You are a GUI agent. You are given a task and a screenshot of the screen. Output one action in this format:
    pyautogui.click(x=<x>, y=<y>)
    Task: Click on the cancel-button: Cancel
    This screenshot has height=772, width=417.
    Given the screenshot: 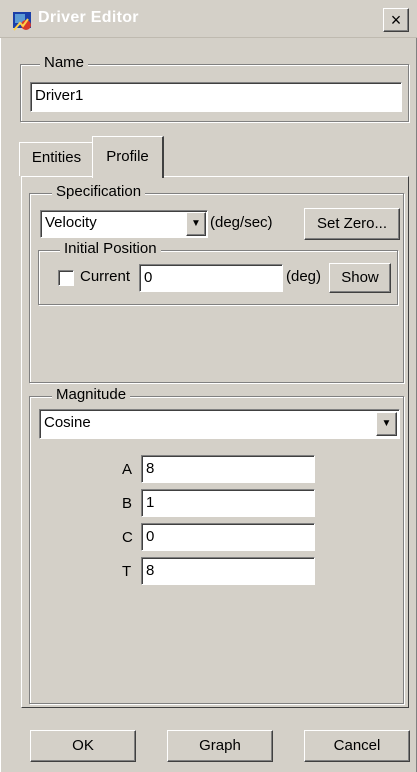 What is the action you would take?
    pyautogui.click(x=357, y=746)
    